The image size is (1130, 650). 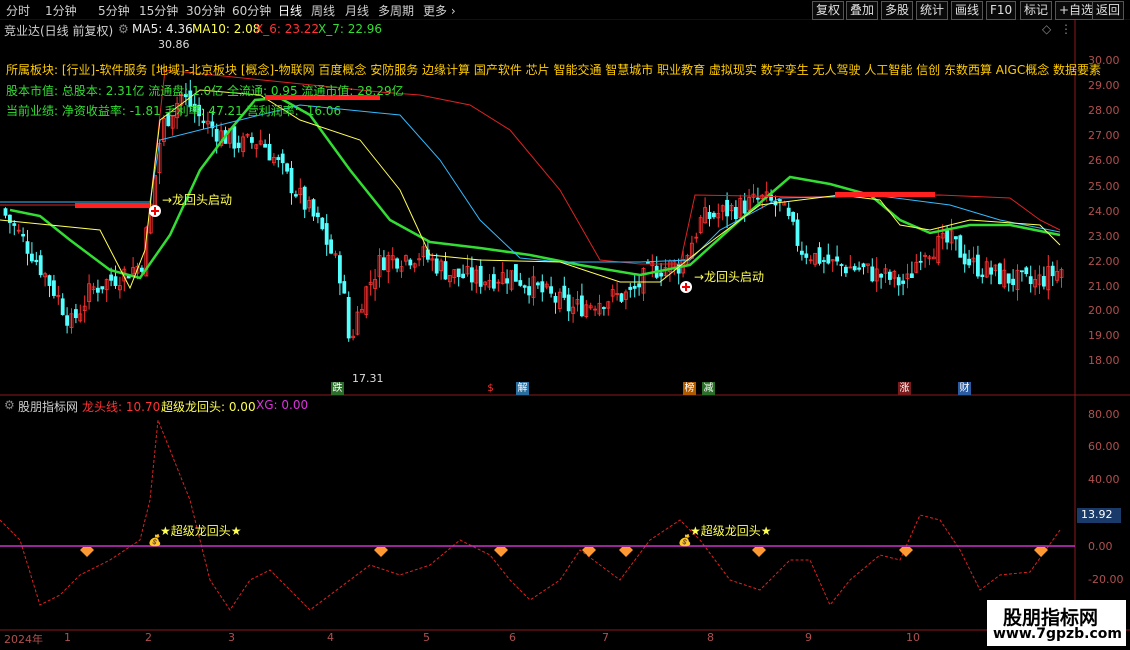 I want to click on tab-timeframe-fenshi: 分时, so click(x=18, y=10).